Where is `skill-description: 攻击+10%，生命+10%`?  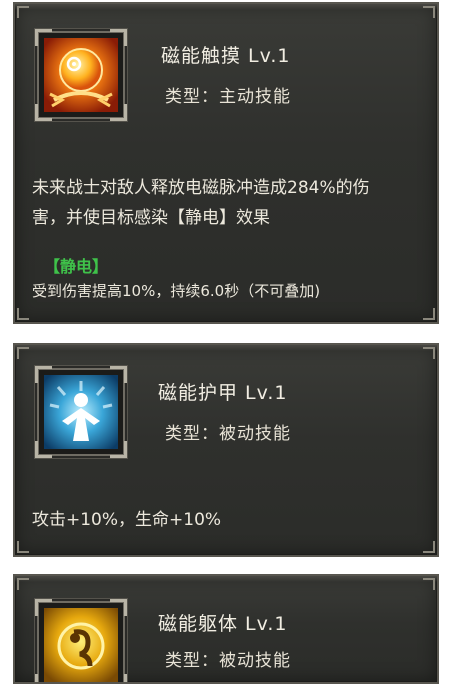
skill-description: 攻击+10%，生命+10% is located at coordinates (127, 520).